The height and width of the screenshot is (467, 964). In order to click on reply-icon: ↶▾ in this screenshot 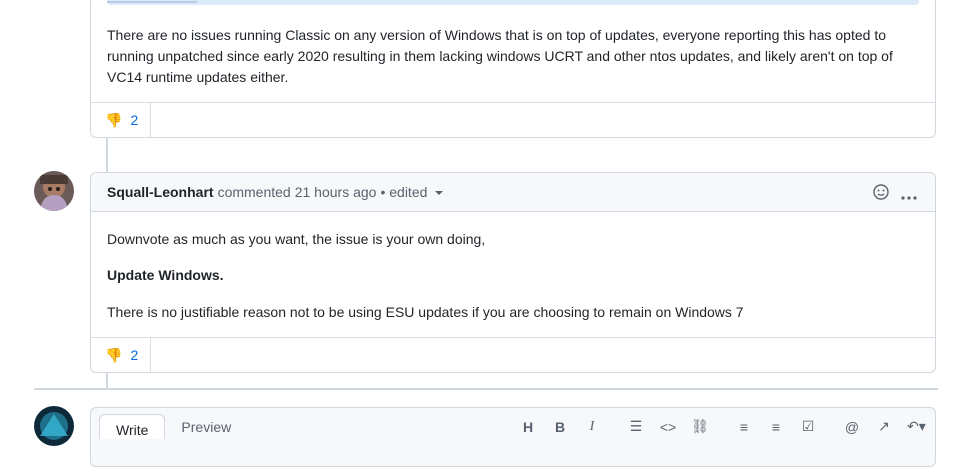, I will do `click(916, 426)`.